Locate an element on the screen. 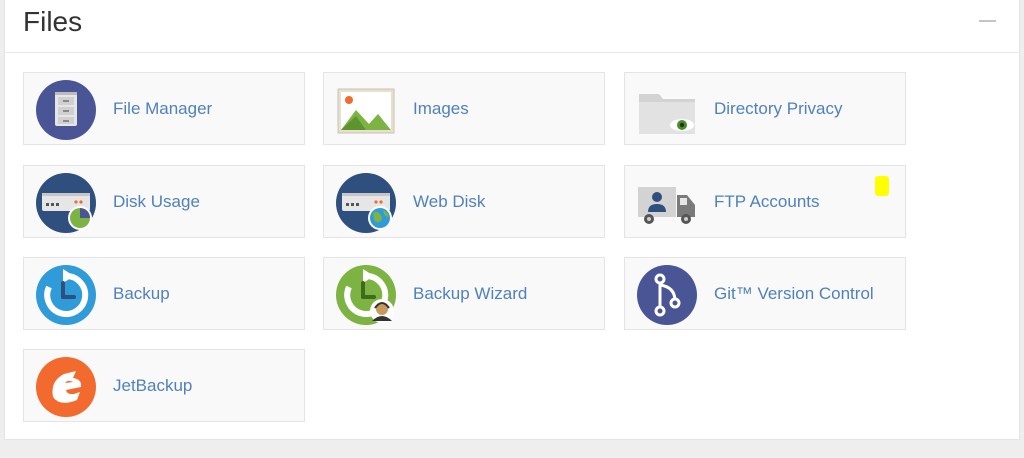  minus-icon is located at coordinates (987, 21).